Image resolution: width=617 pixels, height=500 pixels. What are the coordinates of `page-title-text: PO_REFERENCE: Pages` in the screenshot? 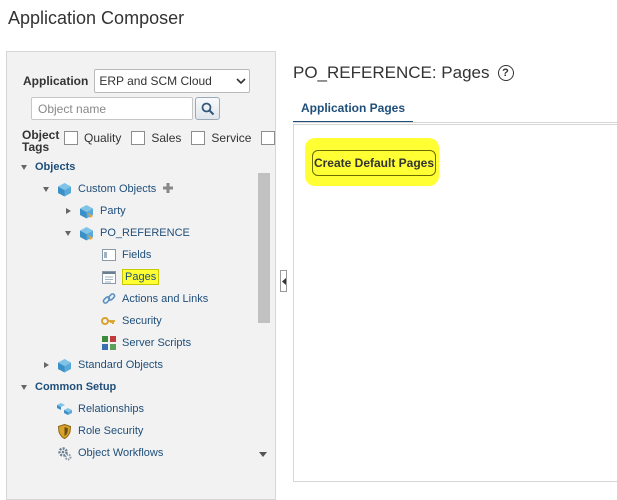 It's located at (391, 72).